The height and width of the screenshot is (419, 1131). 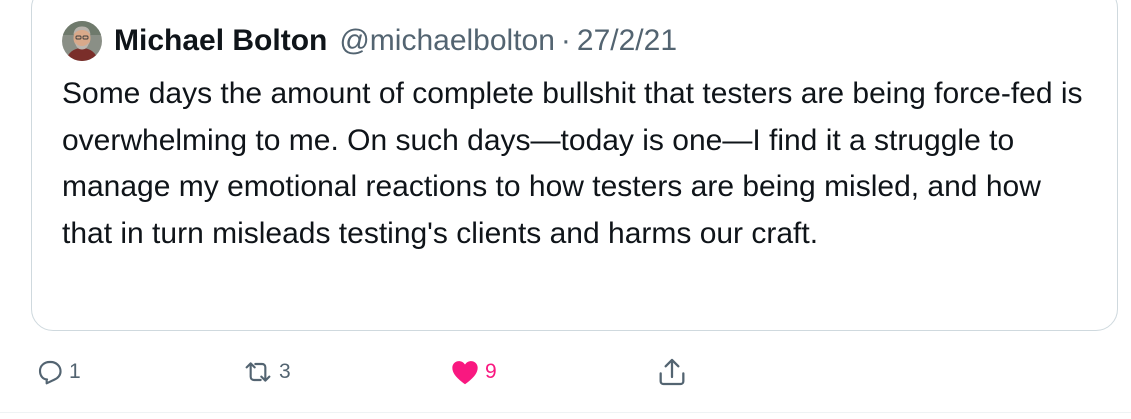 I want to click on tweet-actions-bar: 1 3 9, so click(x=565, y=372).